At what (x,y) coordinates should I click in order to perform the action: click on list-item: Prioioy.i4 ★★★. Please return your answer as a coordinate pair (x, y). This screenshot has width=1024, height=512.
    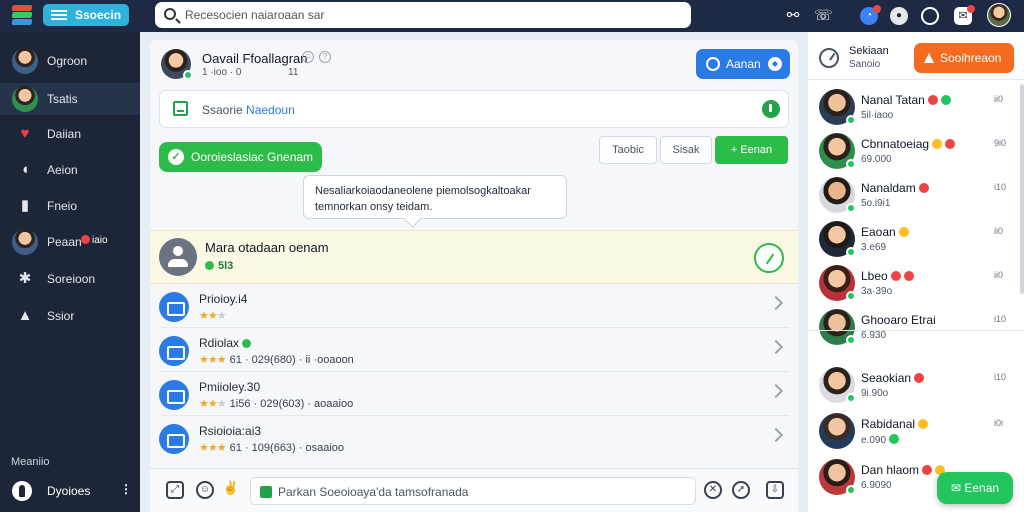
    Looking at the image, I should click on (474, 307).